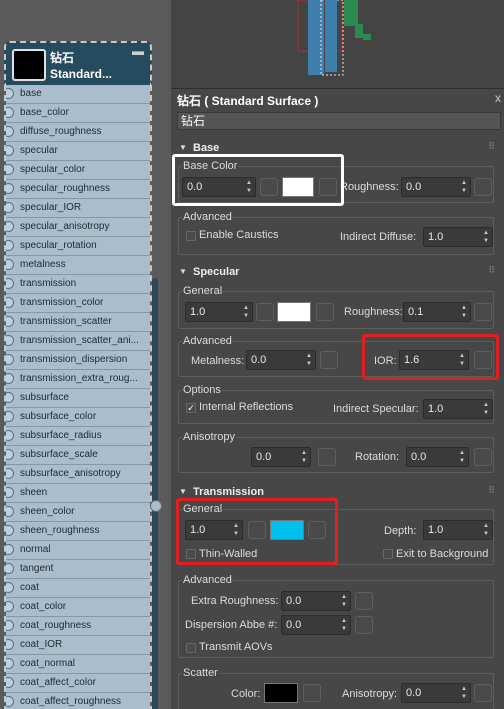  Describe the element at coordinates (78, 455) in the screenshot. I see `node-param-row: subsurface_scale` at that location.